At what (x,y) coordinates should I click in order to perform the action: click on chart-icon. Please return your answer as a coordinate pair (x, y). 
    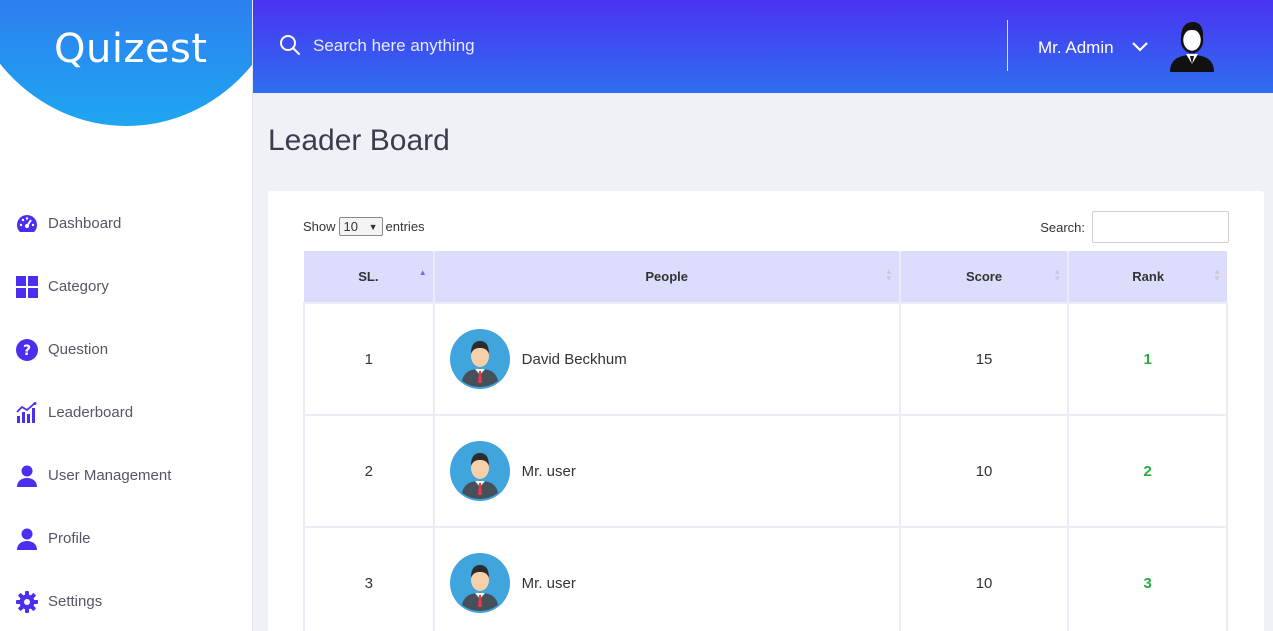
    Looking at the image, I should click on (27, 412).